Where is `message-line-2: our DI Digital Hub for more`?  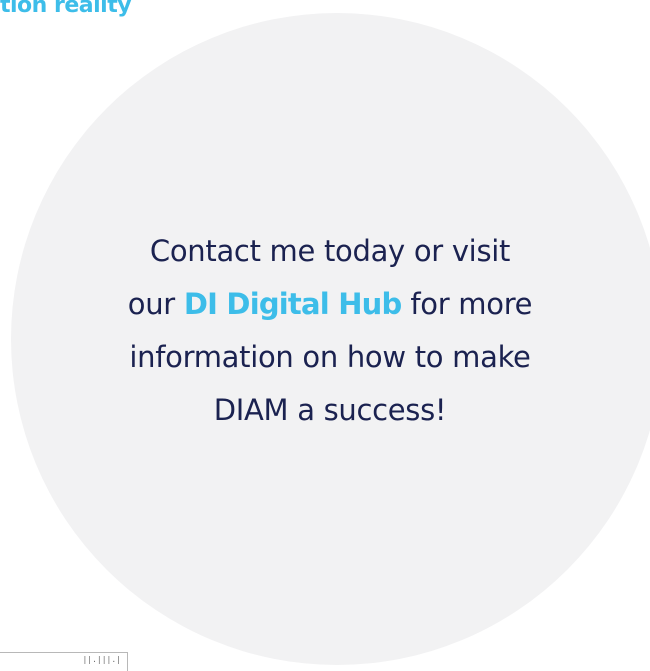 message-line-2: our DI Digital Hub for more is located at coordinates (330, 304).